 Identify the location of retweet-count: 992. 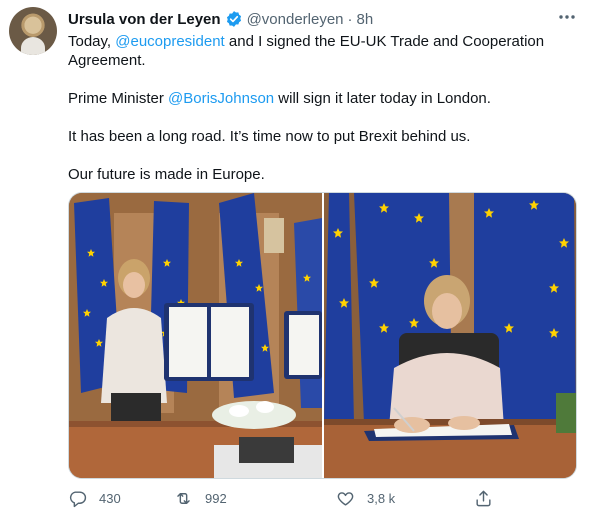
(216, 498).